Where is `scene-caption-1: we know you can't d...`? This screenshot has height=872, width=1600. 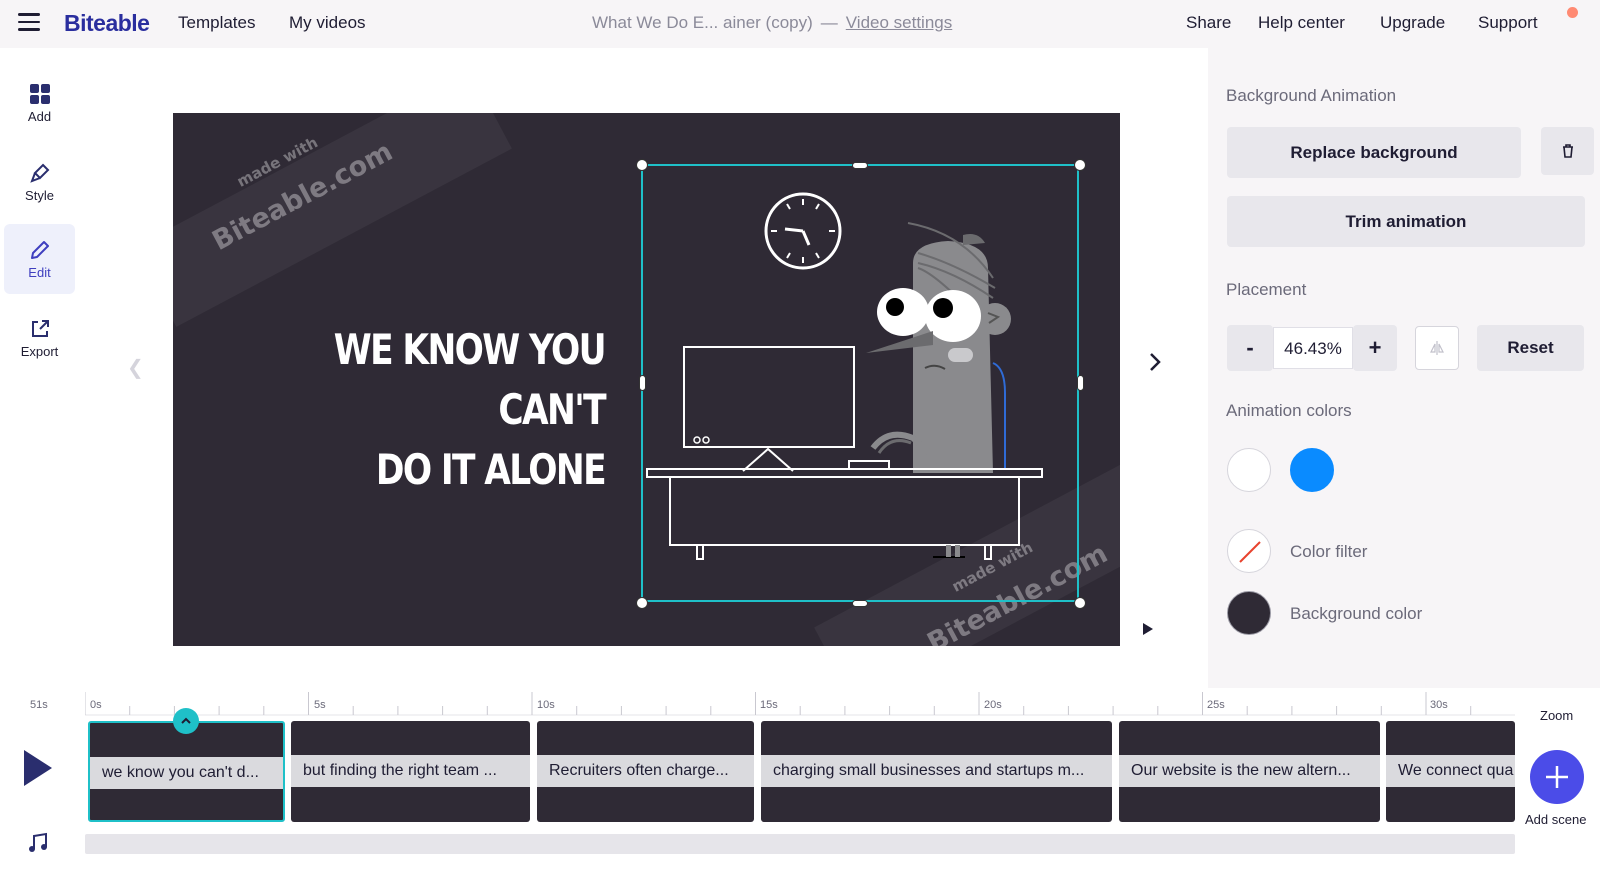 scene-caption-1: we know you can't d... is located at coordinates (186, 773).